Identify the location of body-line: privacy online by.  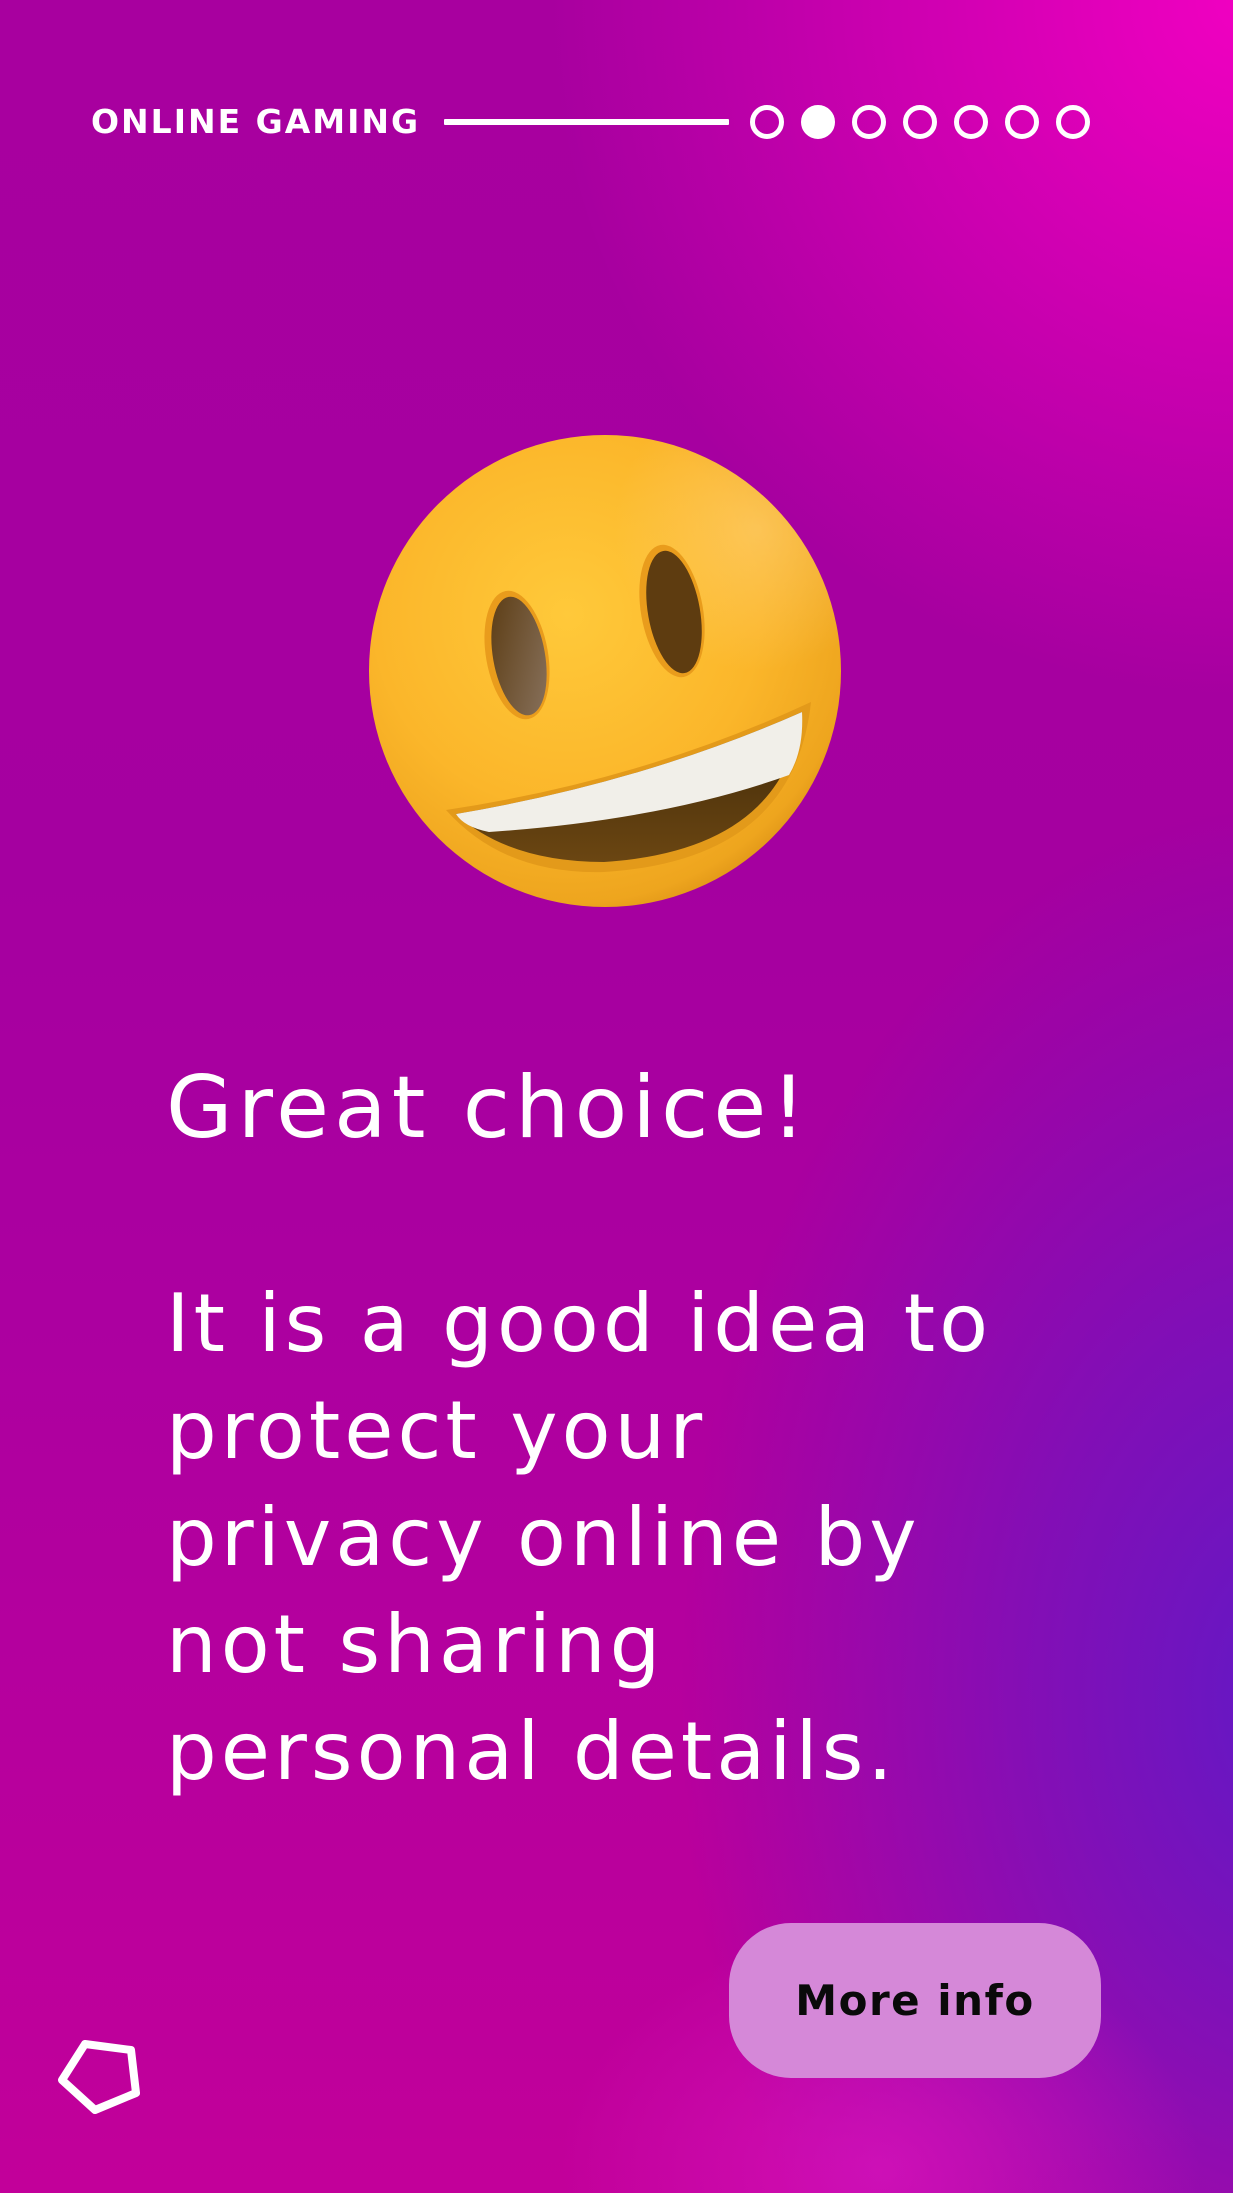
(543, 1537).